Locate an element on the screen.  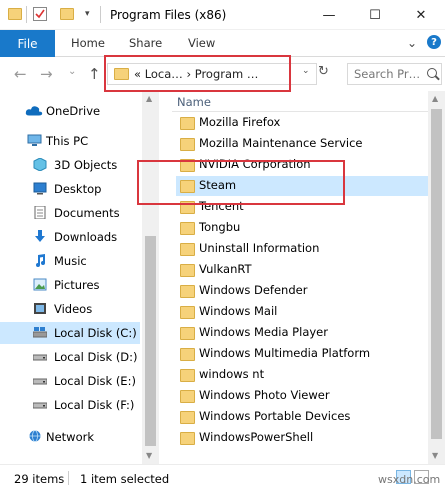
sidebar-item-pictures: Pictures is located at coordinates (70, 285).